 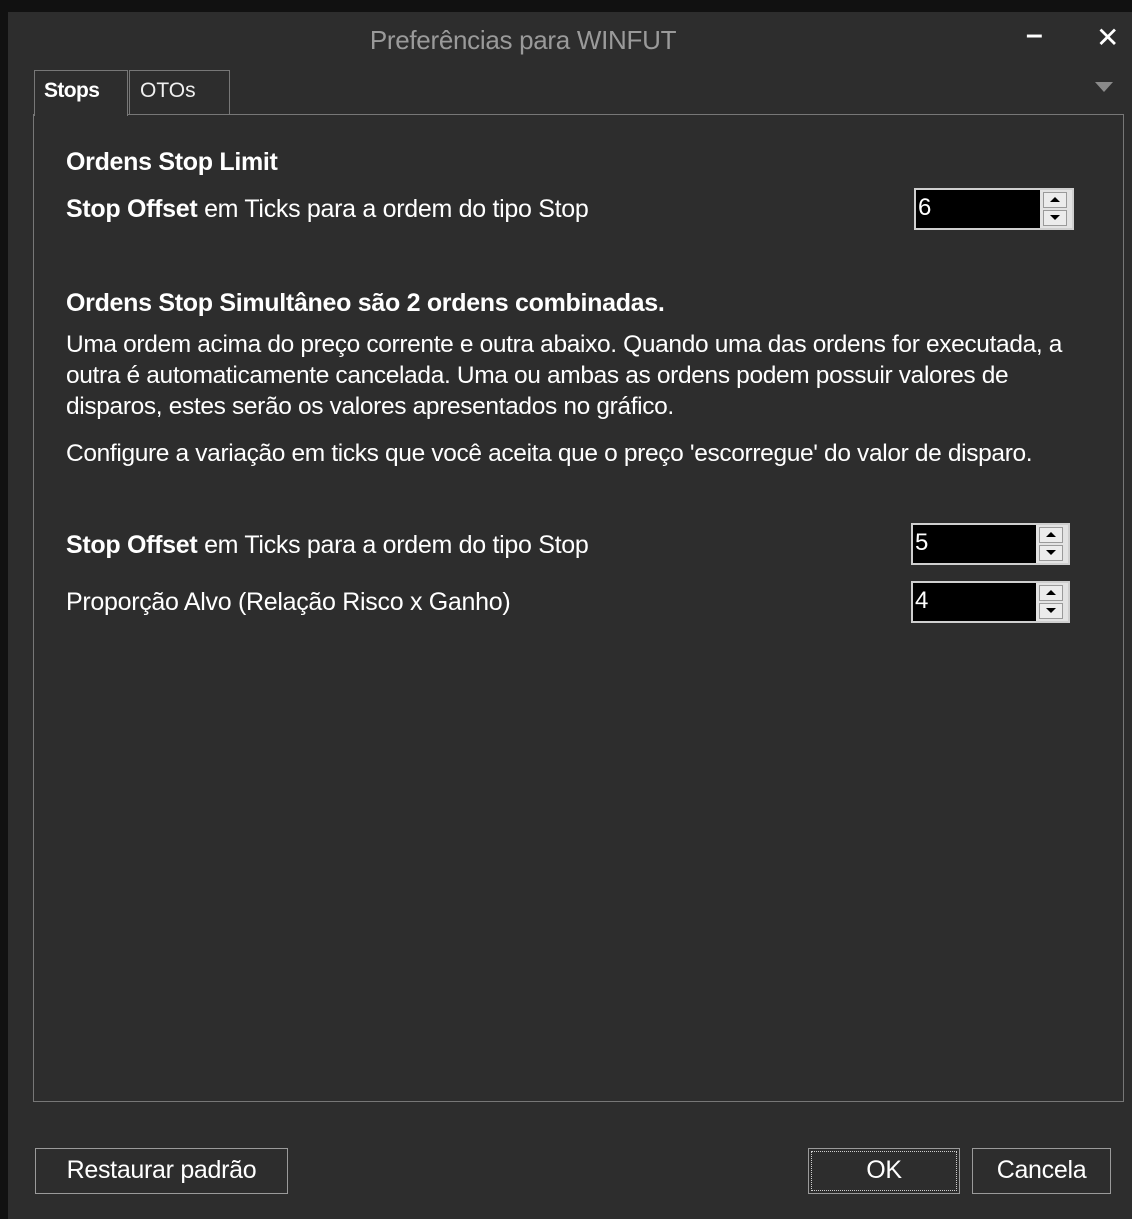 I want to click on close-button: ✕, so click(x=1107, y=38).